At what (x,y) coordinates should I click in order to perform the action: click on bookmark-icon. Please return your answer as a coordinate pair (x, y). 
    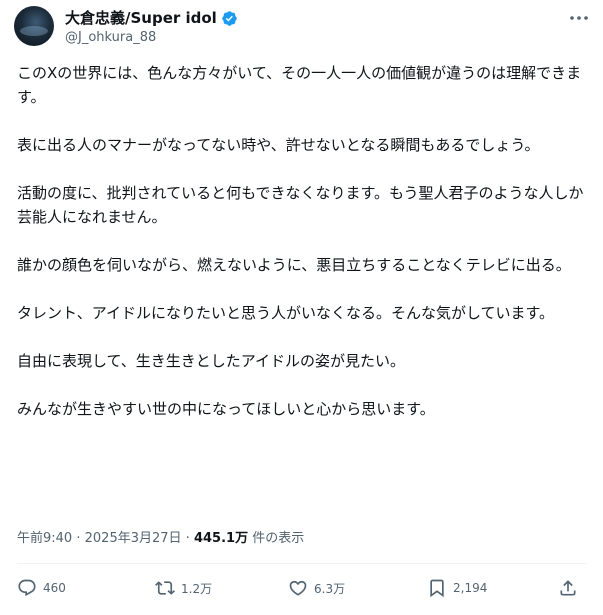
    Looking at the image, I should click on (437, 588).